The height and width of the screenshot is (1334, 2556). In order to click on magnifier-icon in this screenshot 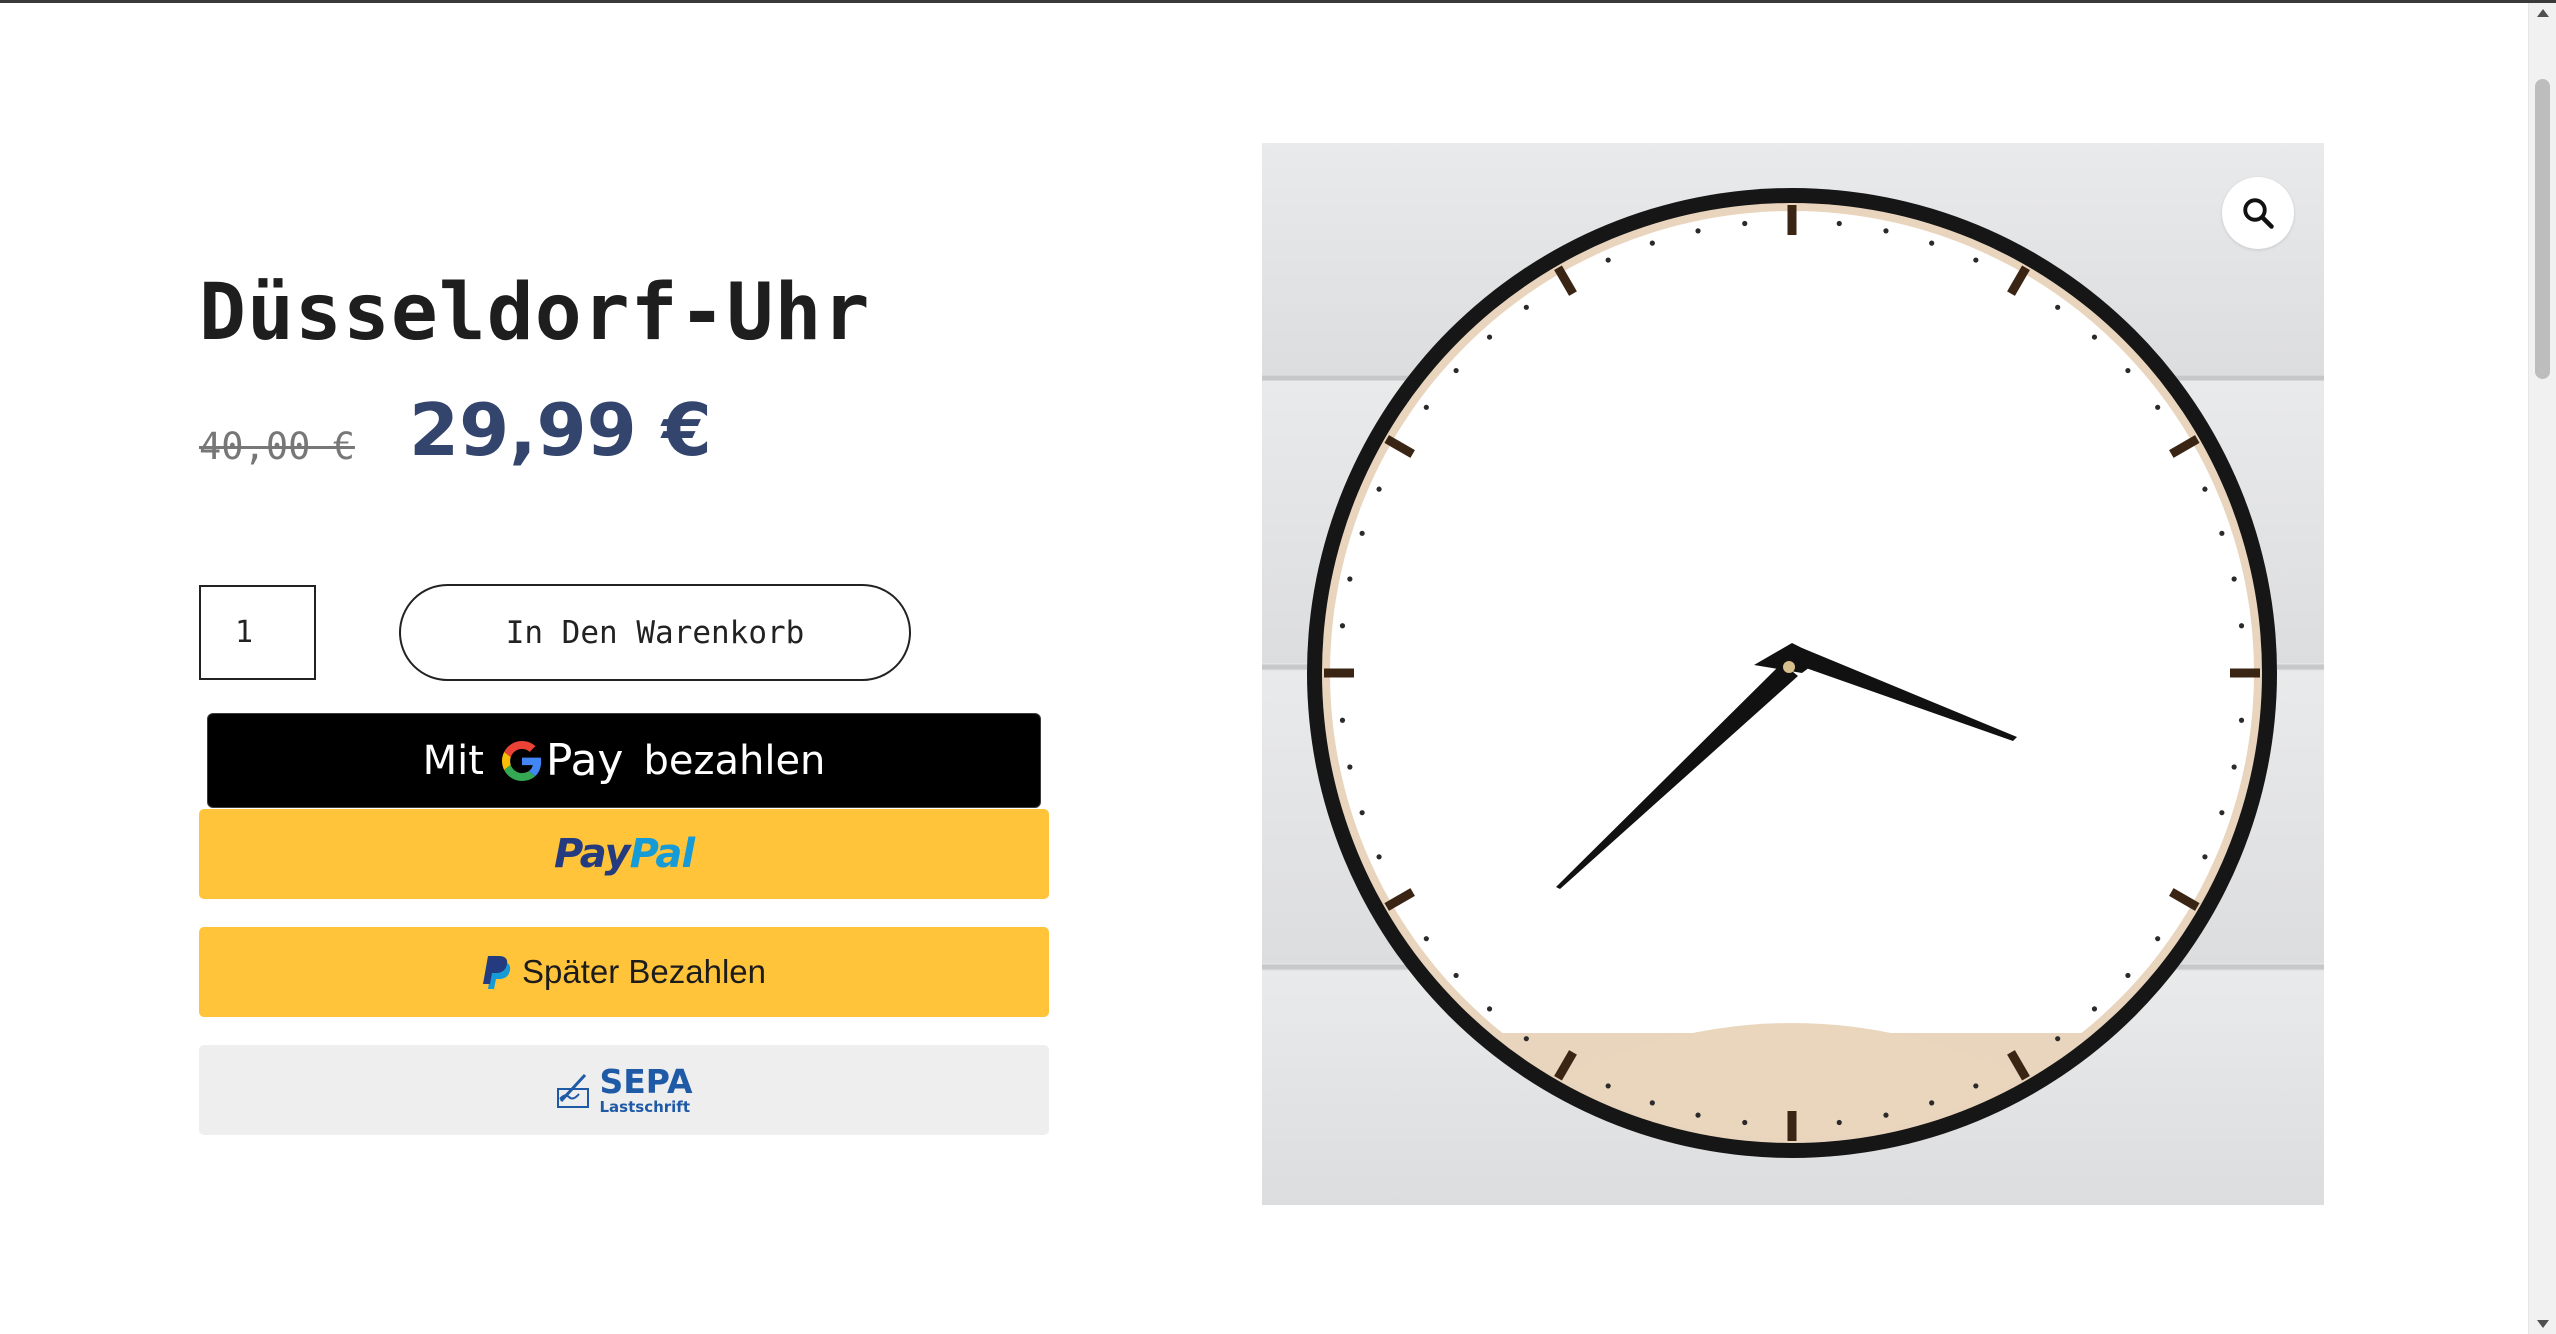, I will do `click(2258, 213)`.